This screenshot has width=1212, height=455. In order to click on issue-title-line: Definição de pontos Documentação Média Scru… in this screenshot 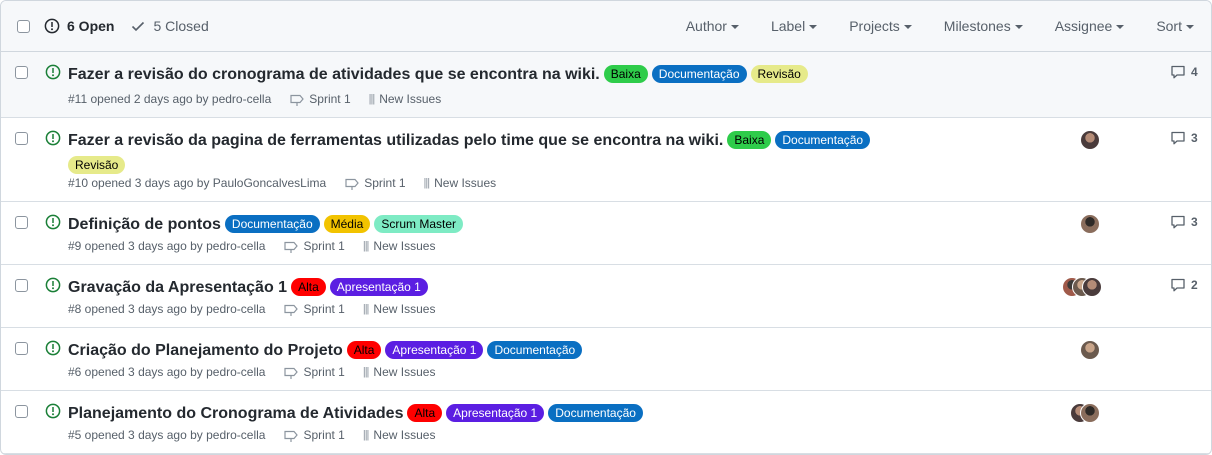, I will do `click(479, 224)`.